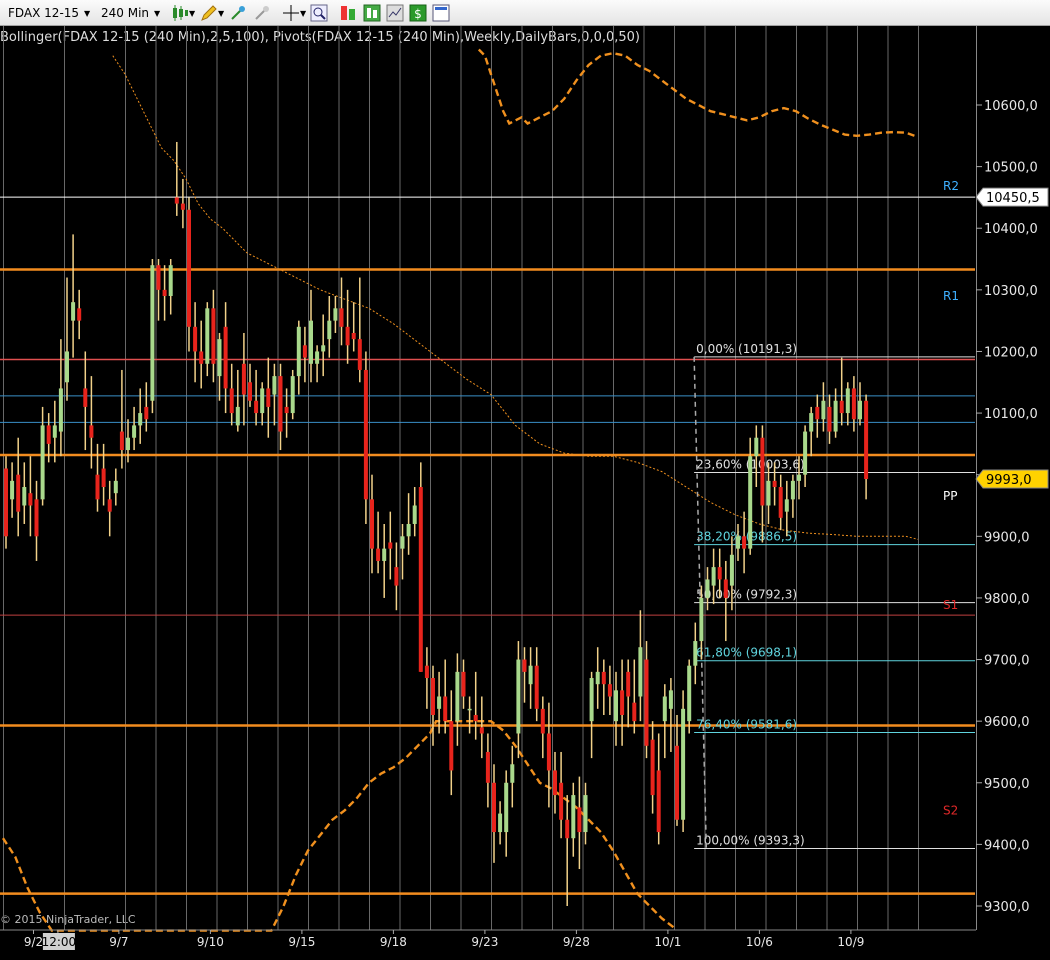  What do you see at coordinates (395, 13) in the screenshot?
I see `chart-properties-icon` at bounding box center [395, 13].